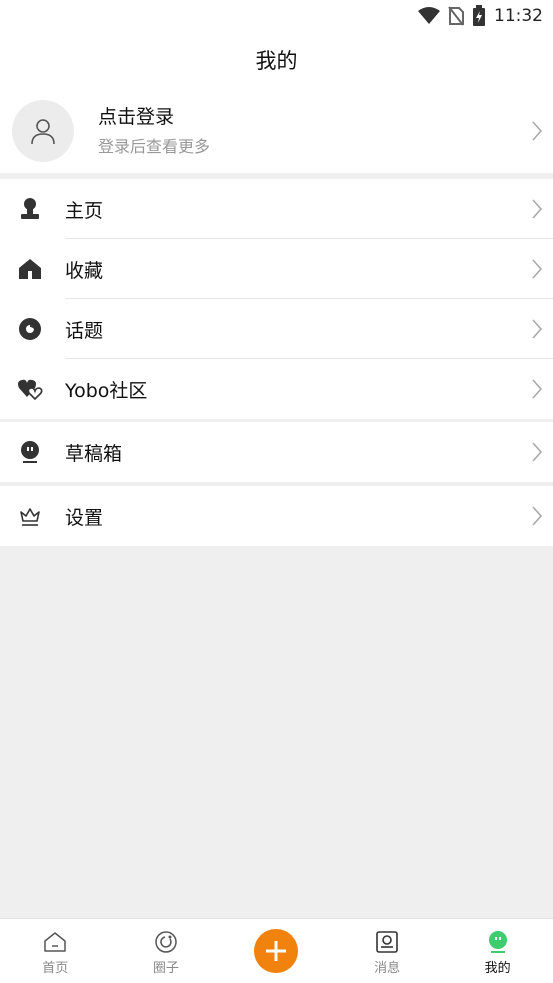 The width and height of the screenshot is (553, 983). What do you see at coordinates (30, 269) in the screenshot?
I see `house-icon` at bounding box center [30, 269].